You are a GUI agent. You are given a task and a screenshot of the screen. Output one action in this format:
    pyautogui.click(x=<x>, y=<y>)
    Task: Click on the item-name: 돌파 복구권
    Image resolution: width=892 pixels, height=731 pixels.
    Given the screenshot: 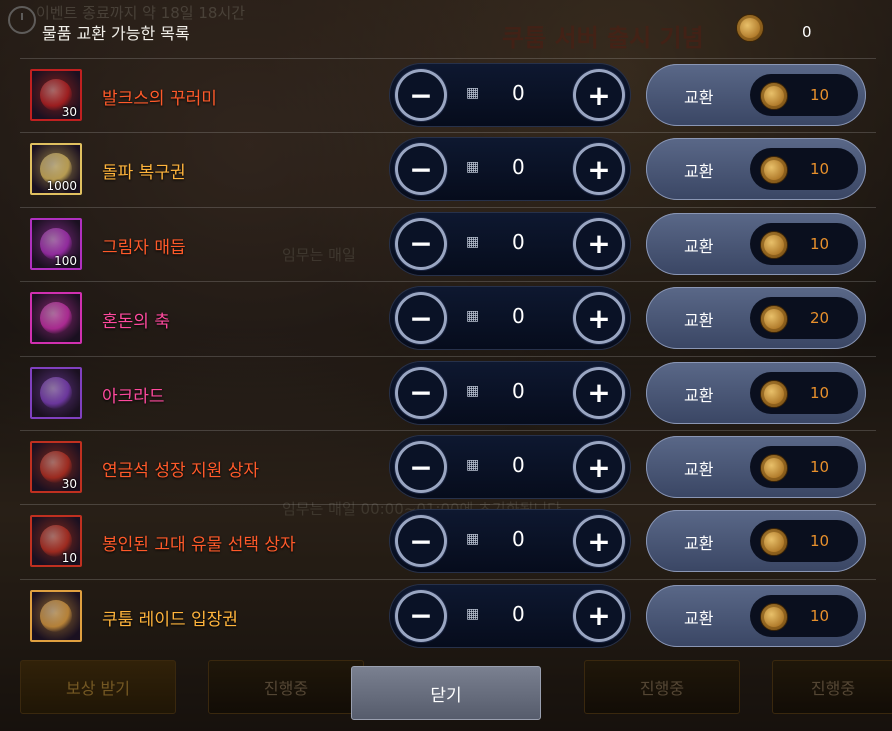 What is the action you would take?
    pyautogui.click(x=144, y=173)
    